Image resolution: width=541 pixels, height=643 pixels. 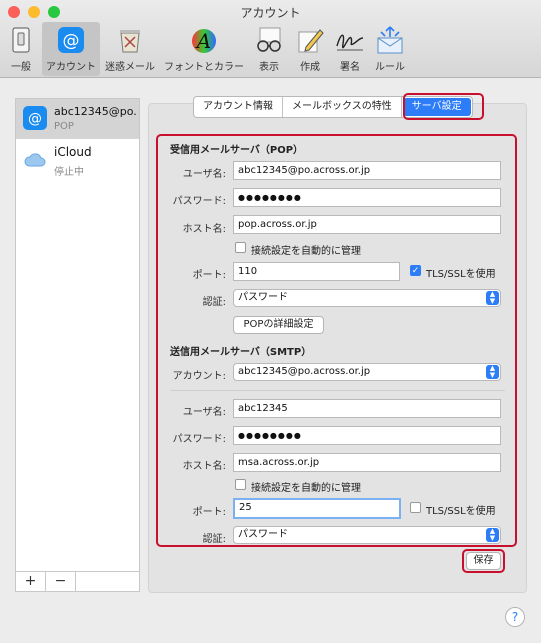 What do you see at coordinates (367, 197) in the screenshot?
I see `incoming-password-field: ●●●●●●●●` at bounding box center [367, 197].